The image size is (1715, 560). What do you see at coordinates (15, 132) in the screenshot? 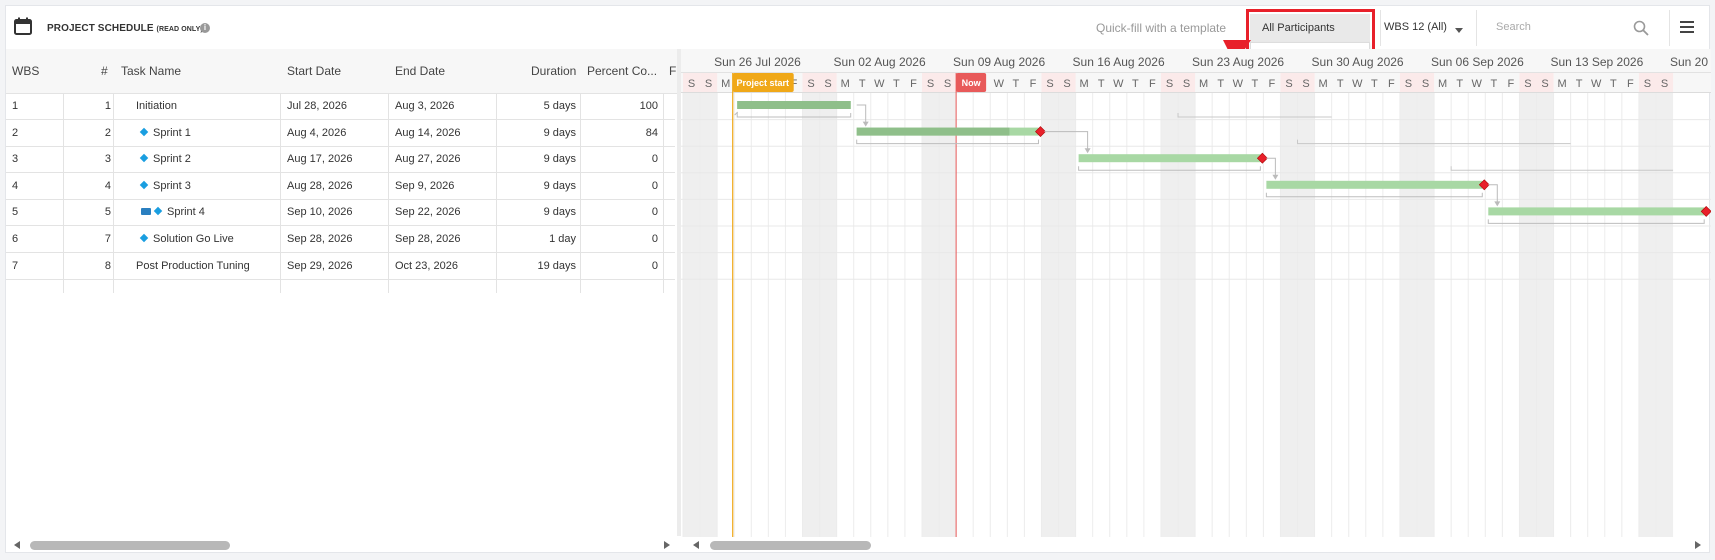
I see `cell-wbs: 2` at bounding box center [15, 132].